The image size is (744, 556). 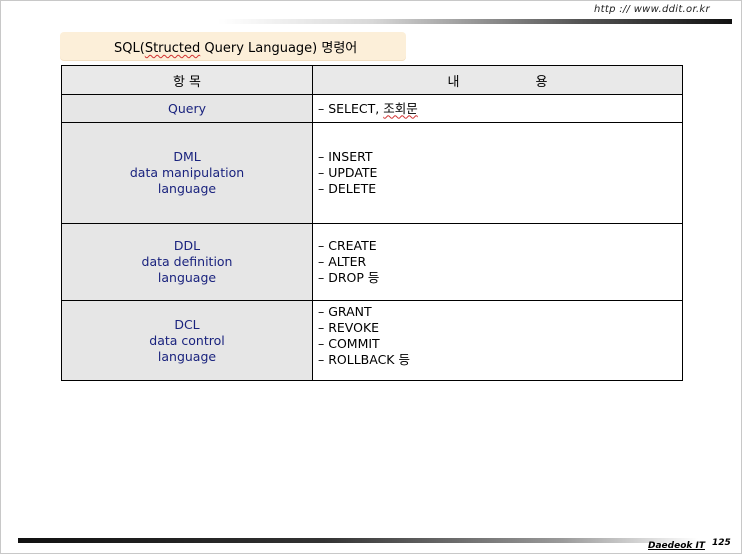 I want to click on header-content-label: 내 용, so click(x=497, y=82).